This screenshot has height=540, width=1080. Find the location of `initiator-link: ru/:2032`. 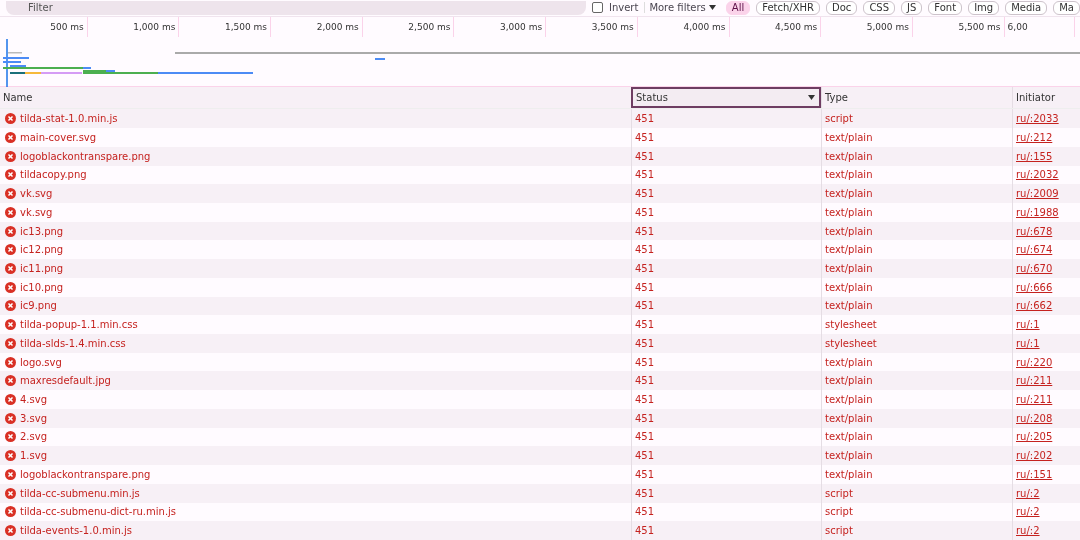

initiator-link: ru/:2032 is located at coordinates (1037, 175).